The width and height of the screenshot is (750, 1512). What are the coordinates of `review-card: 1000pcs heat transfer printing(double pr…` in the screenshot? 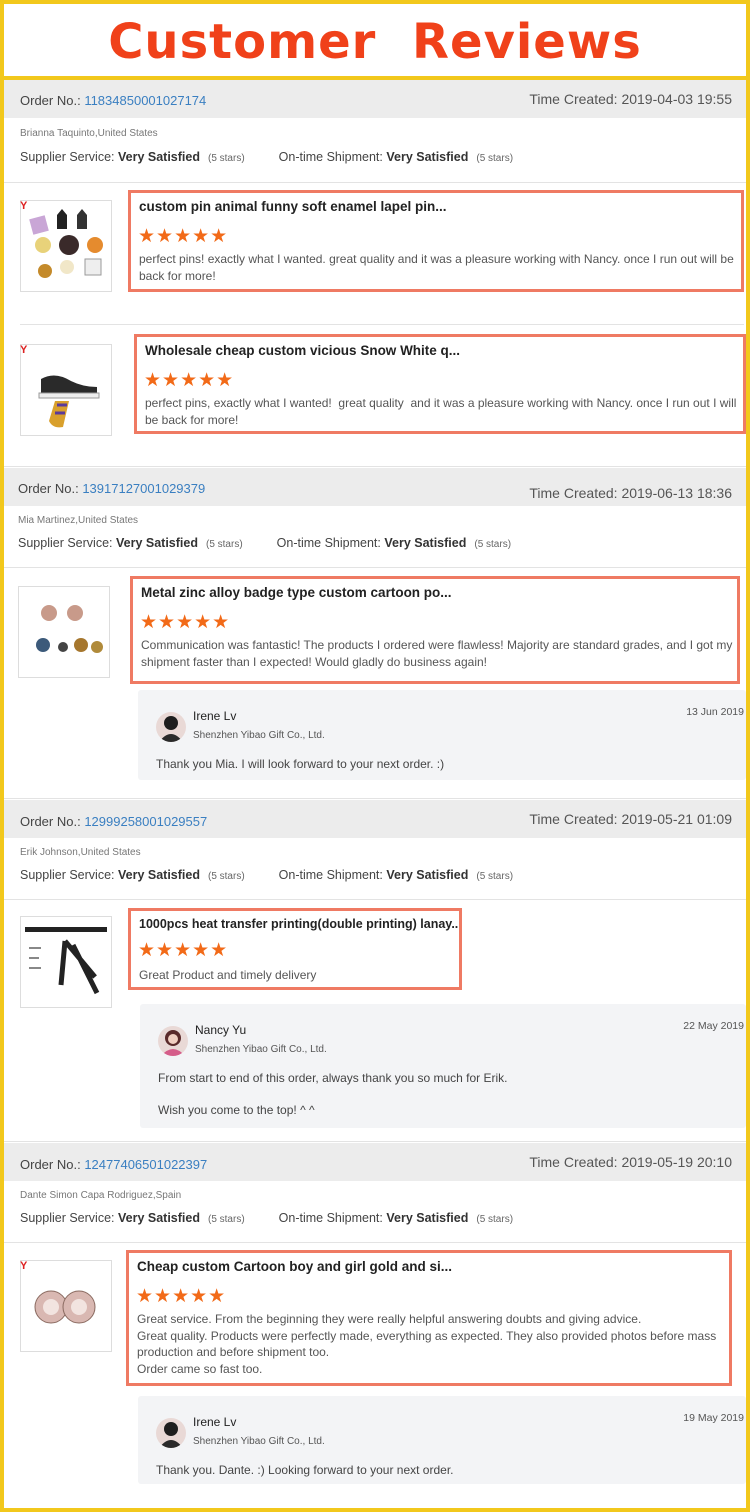 It's located at (295, 949).